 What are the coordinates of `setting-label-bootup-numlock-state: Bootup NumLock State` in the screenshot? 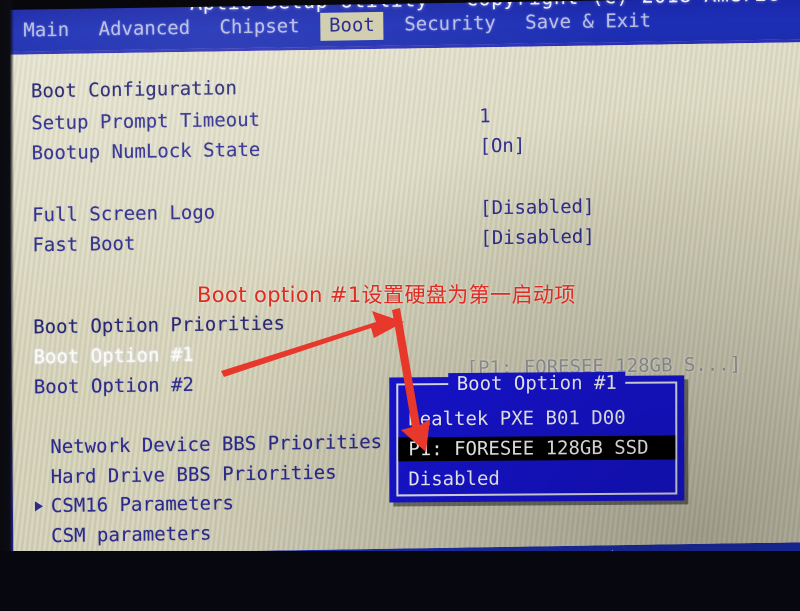 It's located at (145, 152).